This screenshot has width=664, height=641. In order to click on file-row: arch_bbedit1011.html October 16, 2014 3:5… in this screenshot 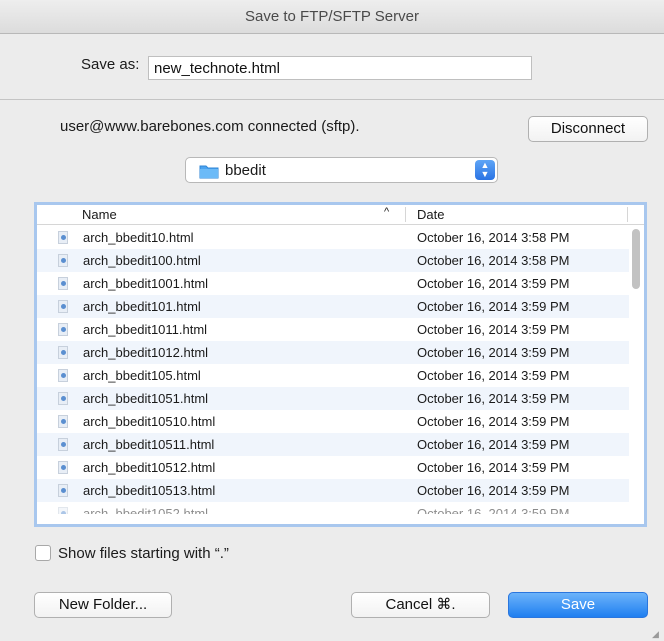, I will do `click(333, 329)`.